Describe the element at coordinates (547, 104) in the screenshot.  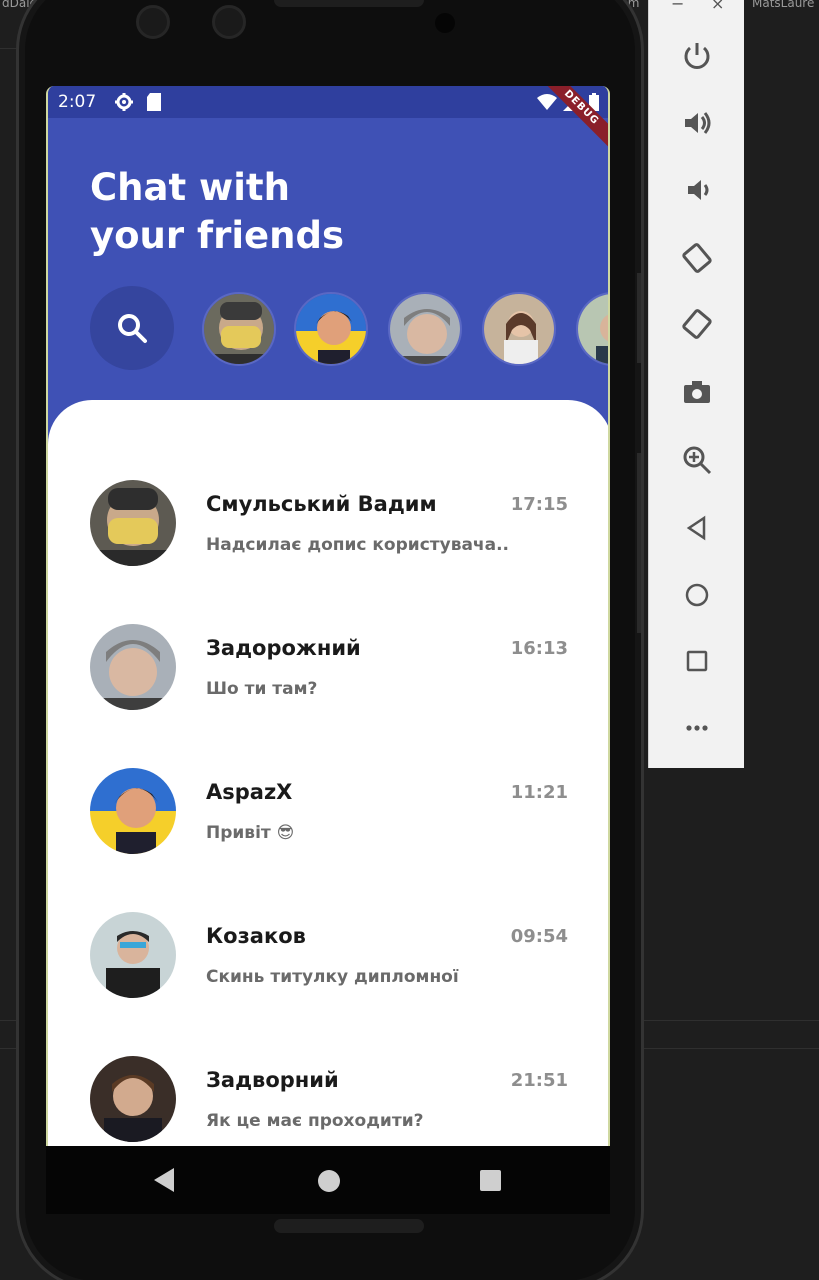
I see `wifi-icon` at that location.